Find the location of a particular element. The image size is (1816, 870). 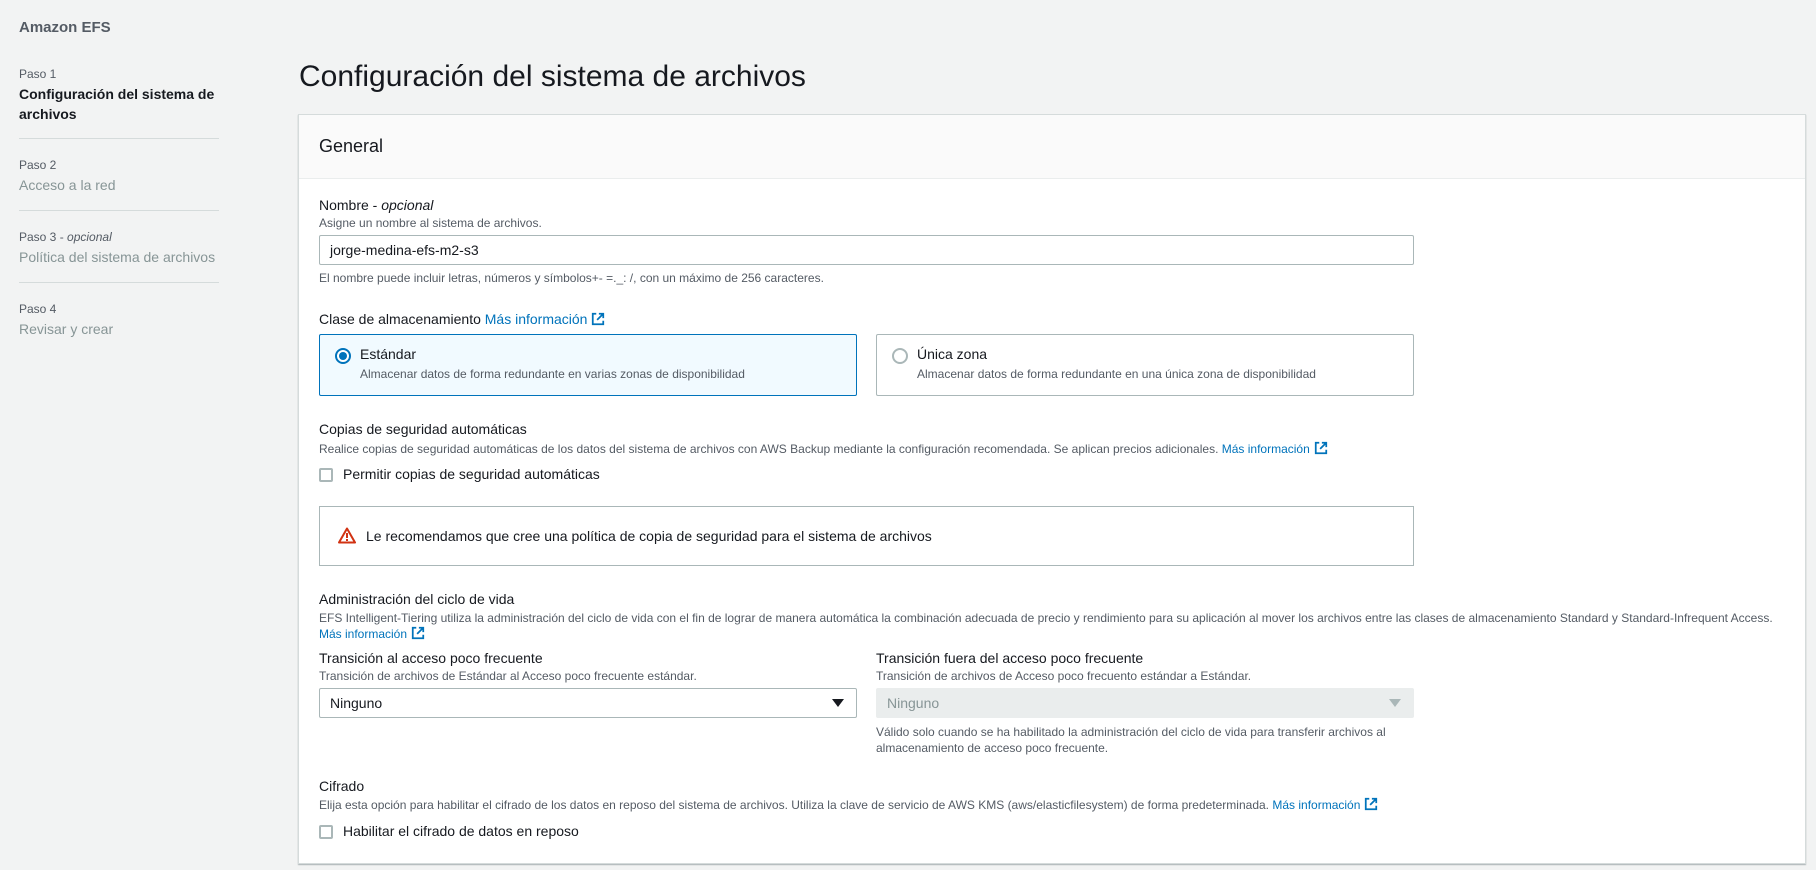

warning-icon is located at coordinates (347, 535).